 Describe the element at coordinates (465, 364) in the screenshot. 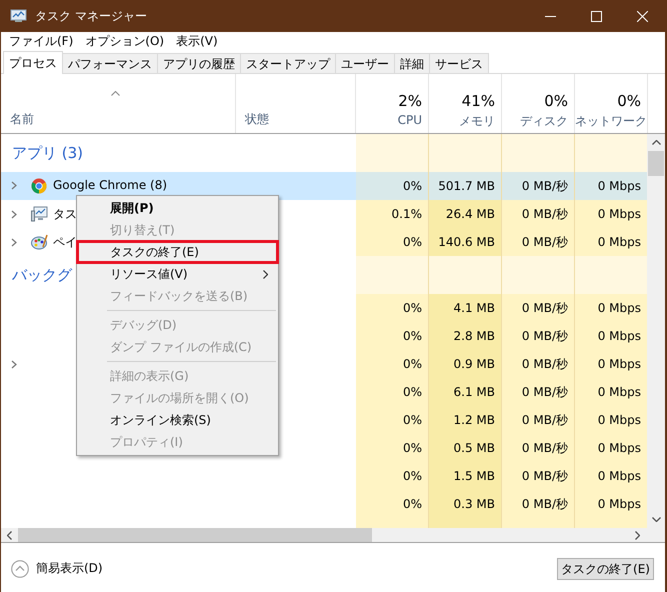

I see `table-cell: 0.9 MB` at that location.